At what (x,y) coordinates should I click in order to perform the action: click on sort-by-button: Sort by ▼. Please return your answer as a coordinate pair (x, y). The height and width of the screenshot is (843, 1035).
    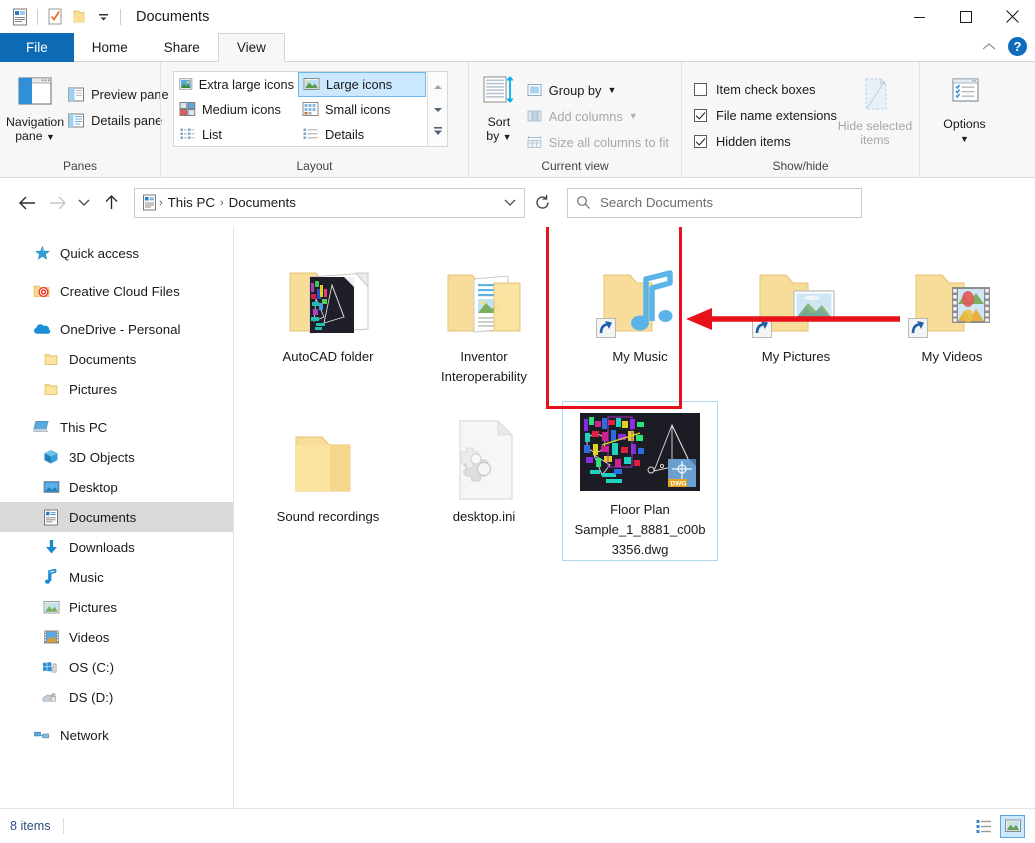
    Looking at the image, I should click on (499, 106).